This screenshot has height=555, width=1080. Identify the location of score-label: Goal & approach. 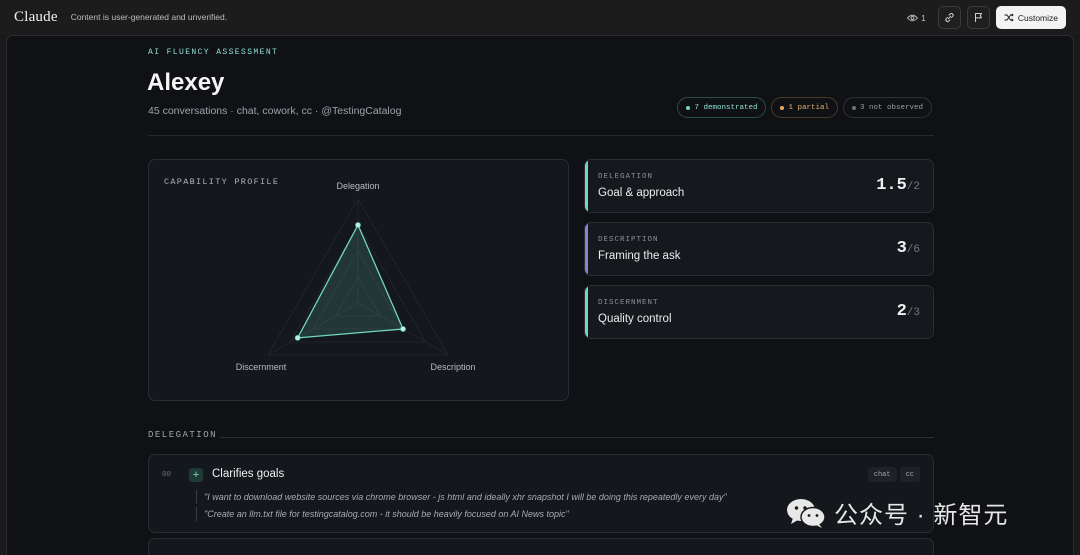
(641, 193).